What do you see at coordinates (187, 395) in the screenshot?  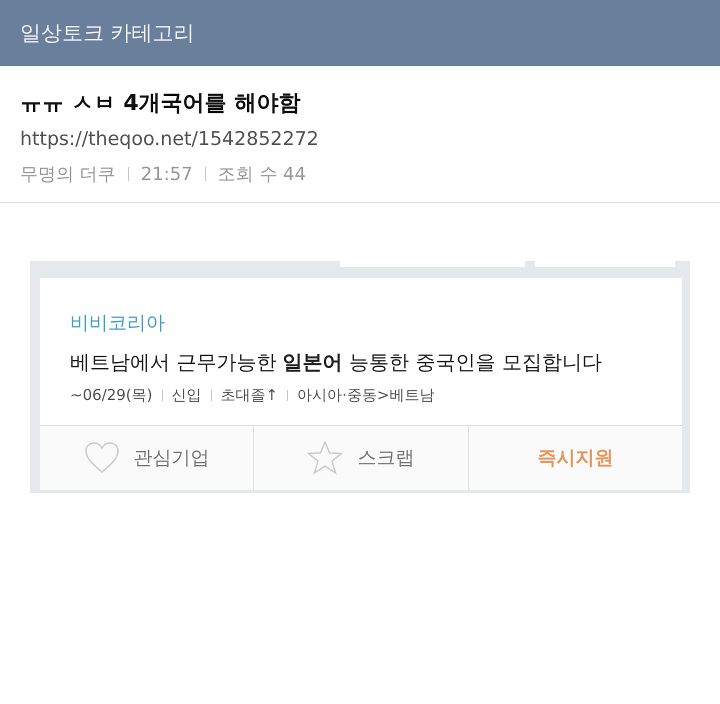 I see `job-detail: 신입` at bounding box center [187, 395].